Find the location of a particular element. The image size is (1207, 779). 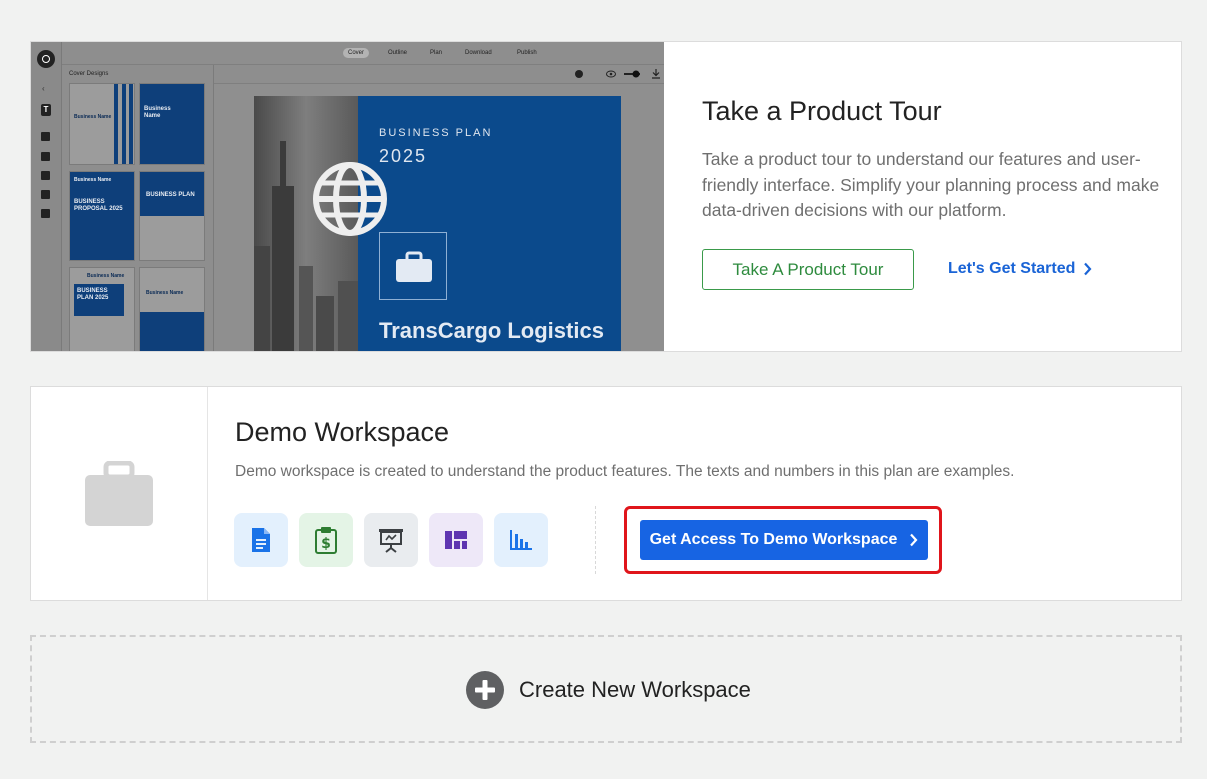

preview-toolbar is located at coordinates (439, 74).